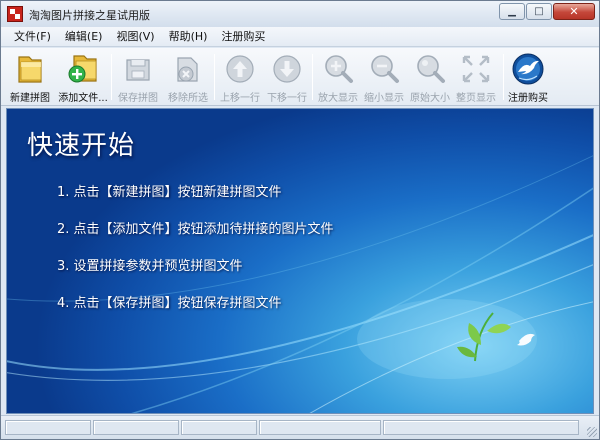 Image resolution: width=600 pixels, height=440 pixels. I want to click on step-item: 4. 点击【保存拼图】按钮保存拼图文件, so click(169, 303).